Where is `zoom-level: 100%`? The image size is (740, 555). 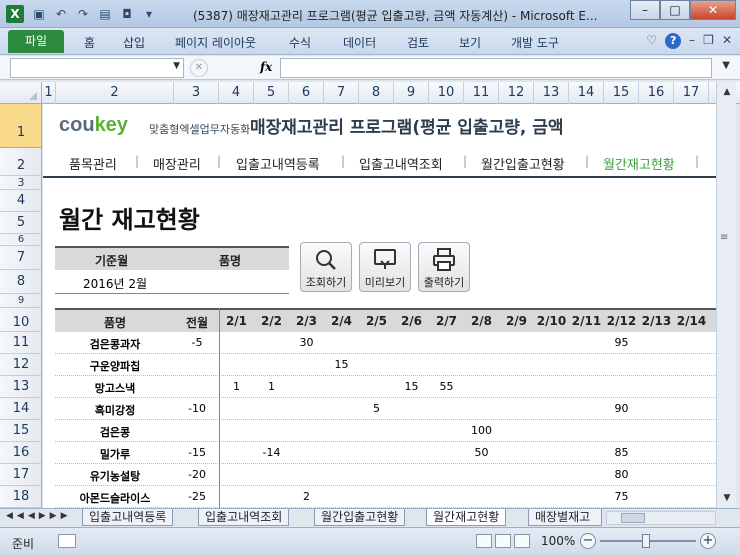
zoom-level: 100% is located at coordinates (558, 541).